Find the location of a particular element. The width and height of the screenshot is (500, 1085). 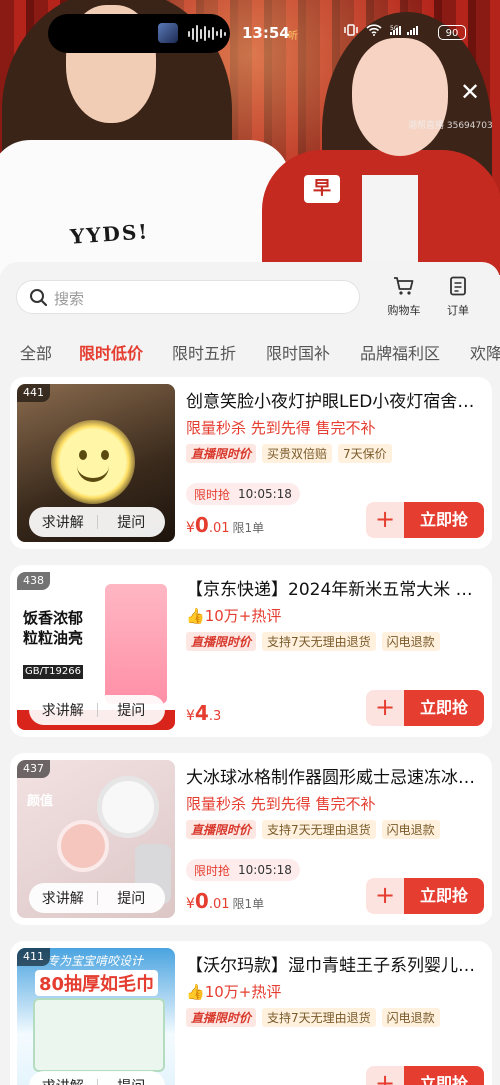

status-time: 13:54 is located at coordinates (266, 33).